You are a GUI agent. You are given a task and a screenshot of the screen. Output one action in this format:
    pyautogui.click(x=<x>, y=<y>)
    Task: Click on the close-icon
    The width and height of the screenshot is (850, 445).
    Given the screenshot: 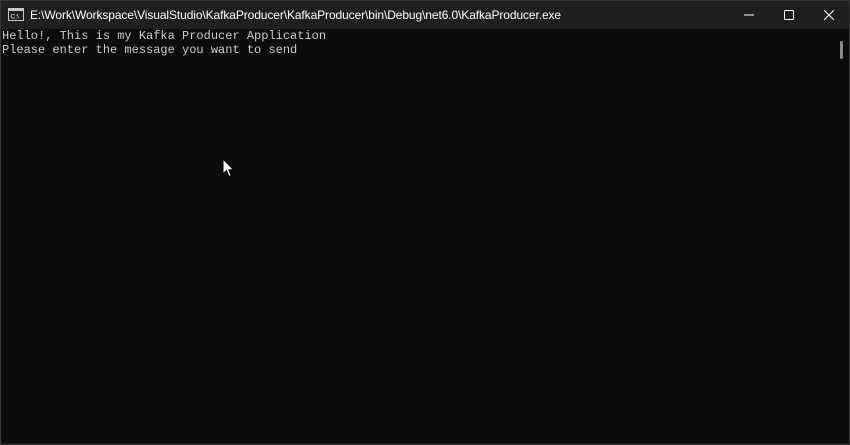 What is the action you would take?
    pyautogui.click(x=829, y=15)
    